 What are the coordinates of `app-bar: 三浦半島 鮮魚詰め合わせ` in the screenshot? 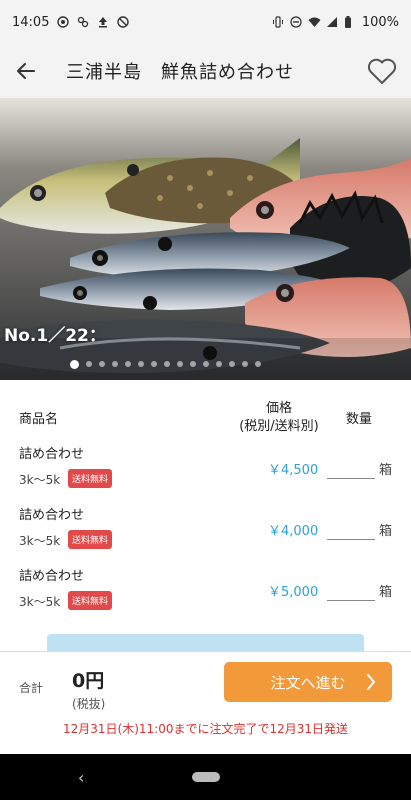 It's located at (205, 71).